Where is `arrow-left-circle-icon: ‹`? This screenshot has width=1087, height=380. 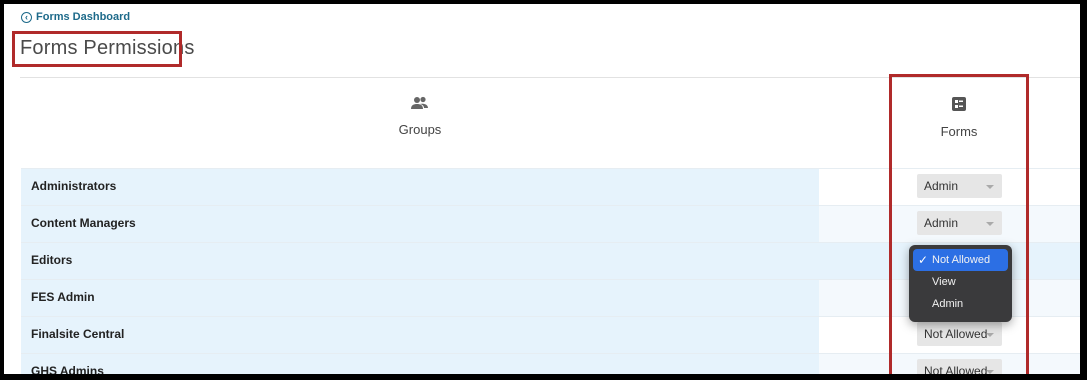
arrow-left-circle-icon: ‹ is located at coordinates (26, 17).